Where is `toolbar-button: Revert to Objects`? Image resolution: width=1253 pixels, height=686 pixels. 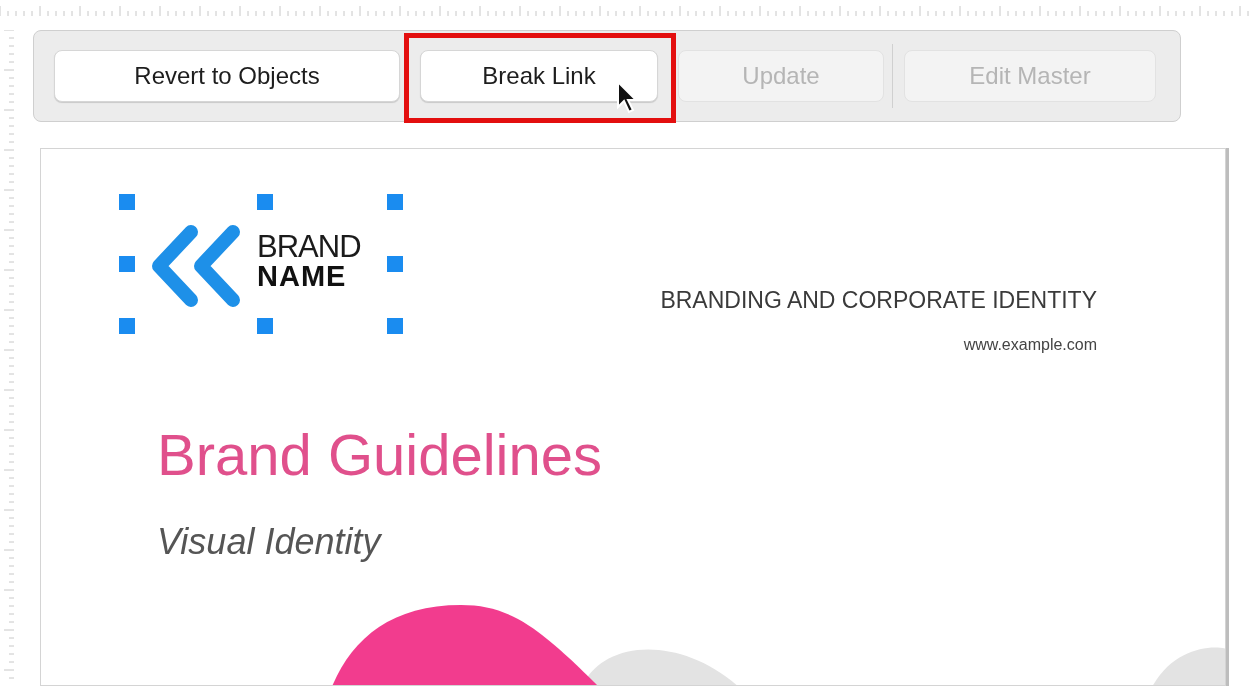
toolbar-button: Revert to Objects is located at coordinates (227, 76).